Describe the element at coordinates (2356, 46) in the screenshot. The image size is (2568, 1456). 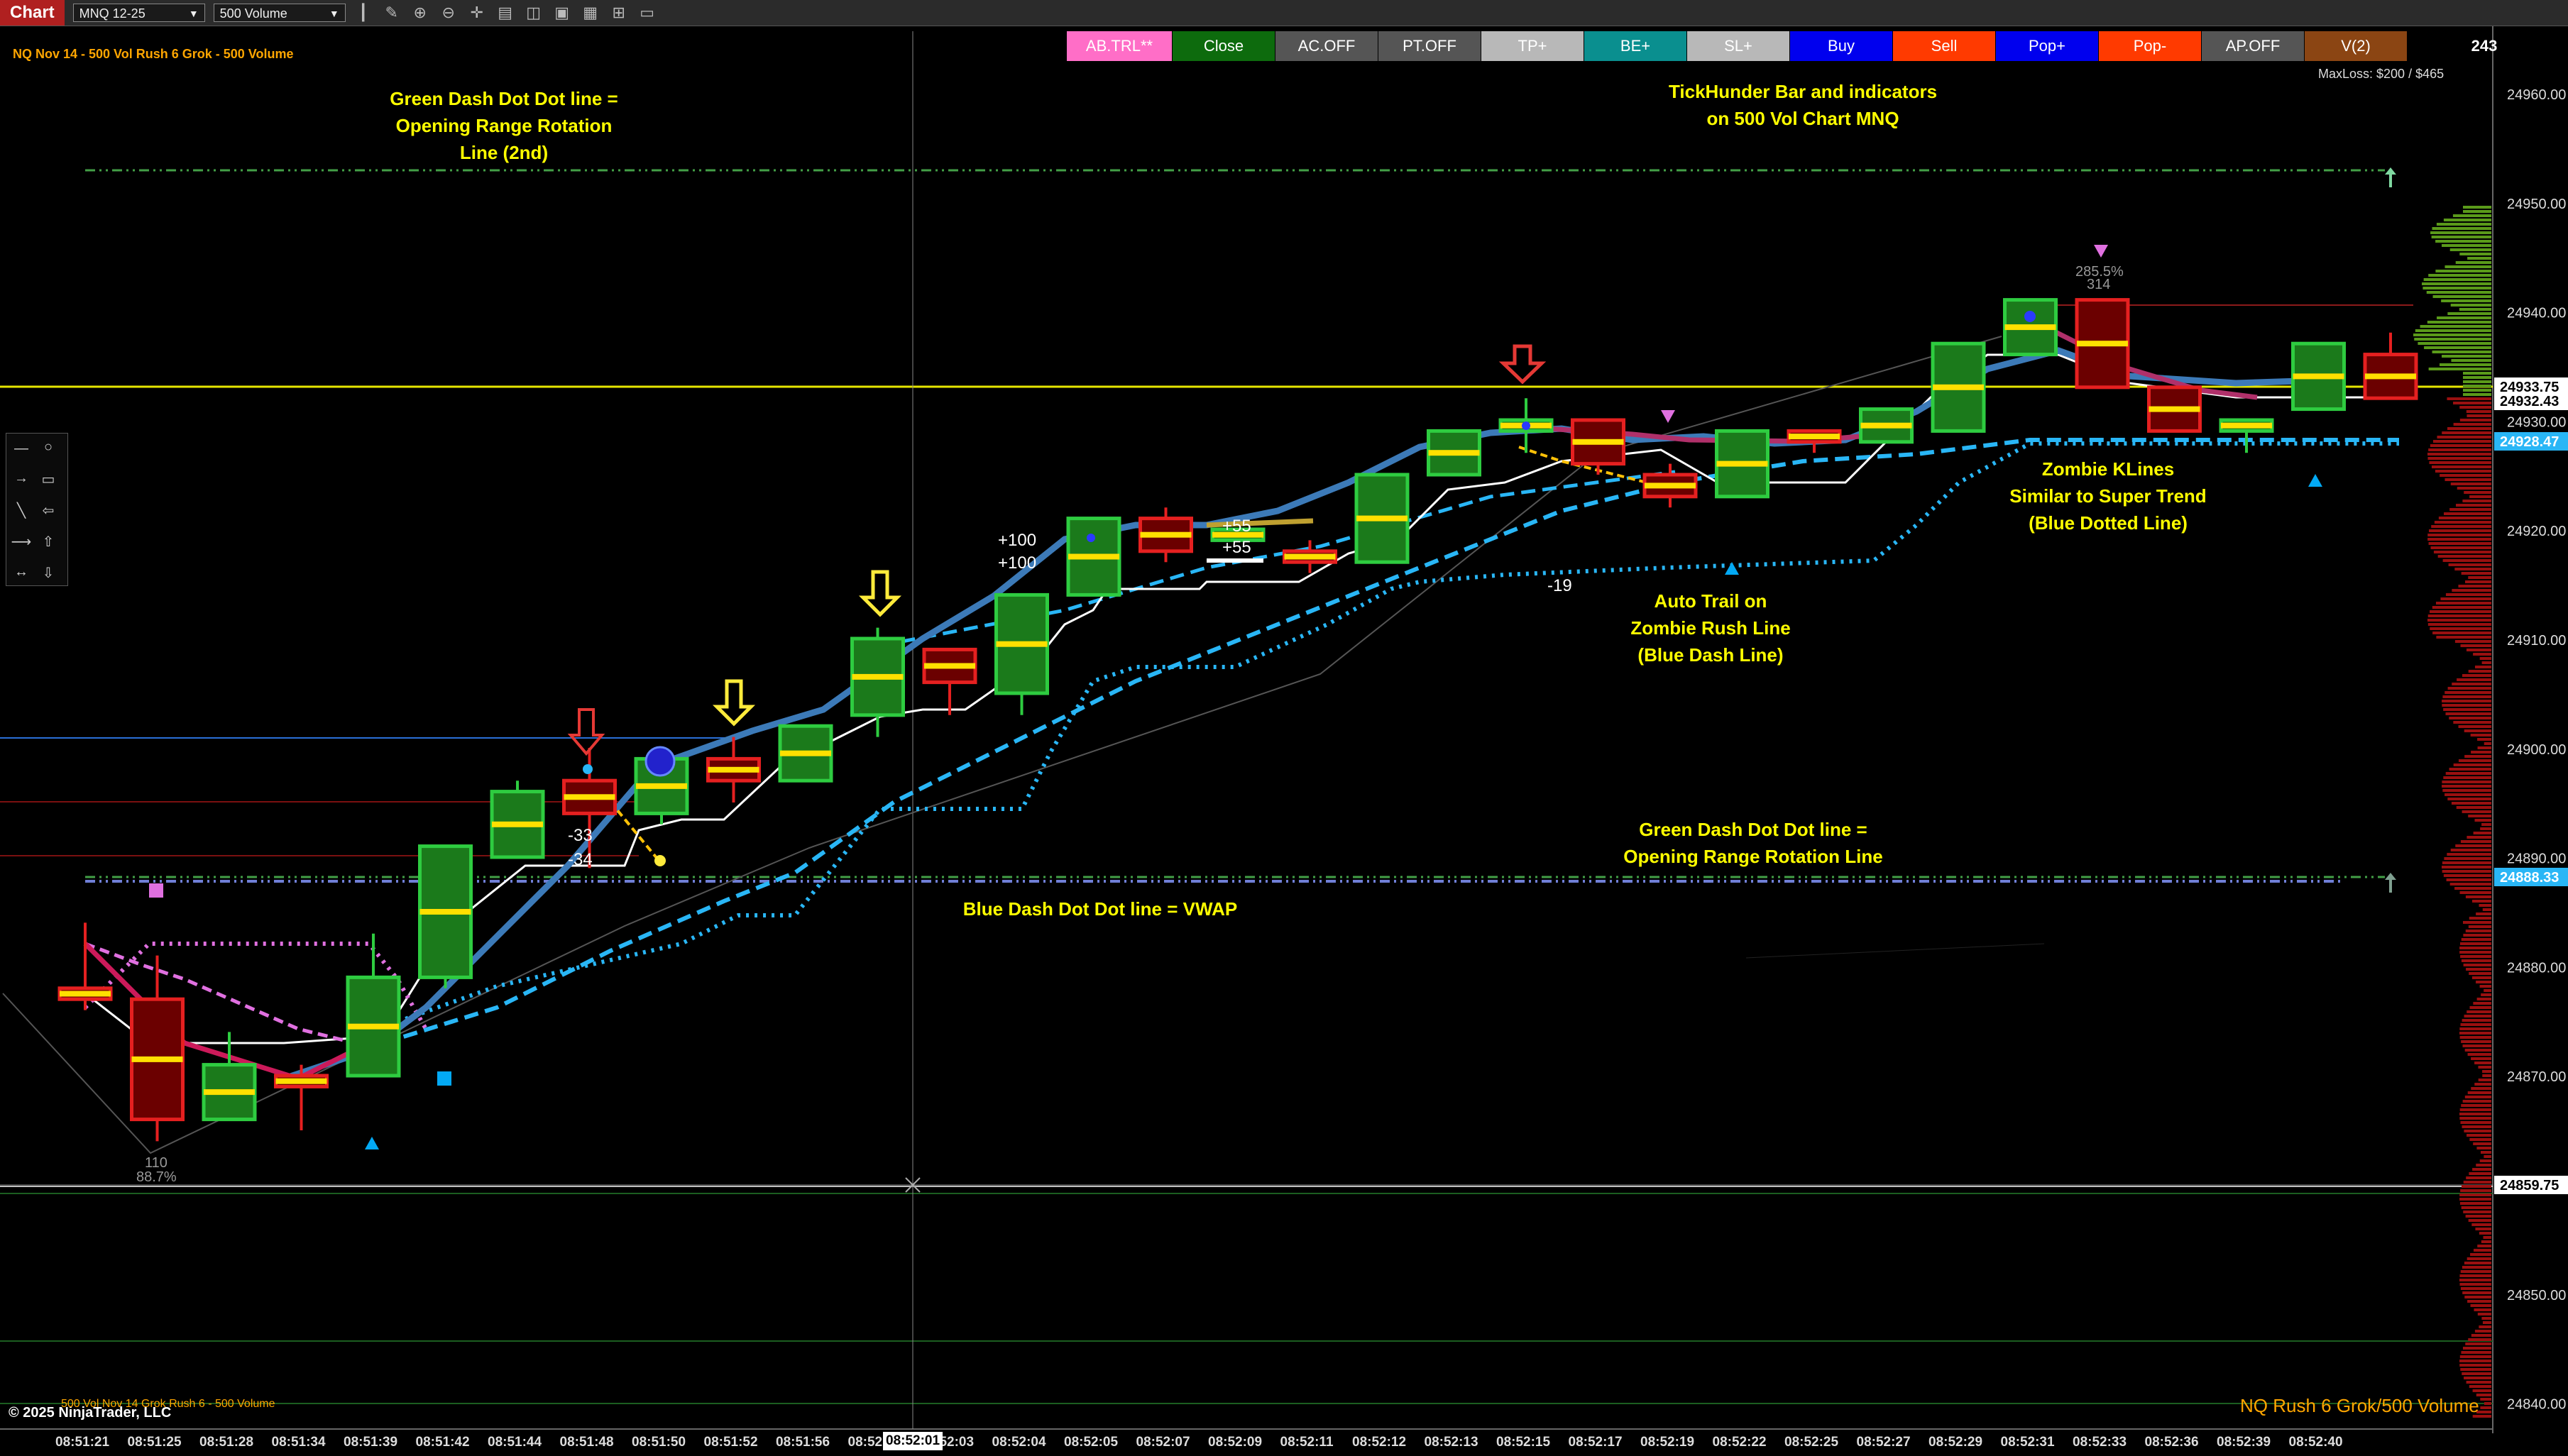
I see `chart-button-v-2: V(2)` at that location.